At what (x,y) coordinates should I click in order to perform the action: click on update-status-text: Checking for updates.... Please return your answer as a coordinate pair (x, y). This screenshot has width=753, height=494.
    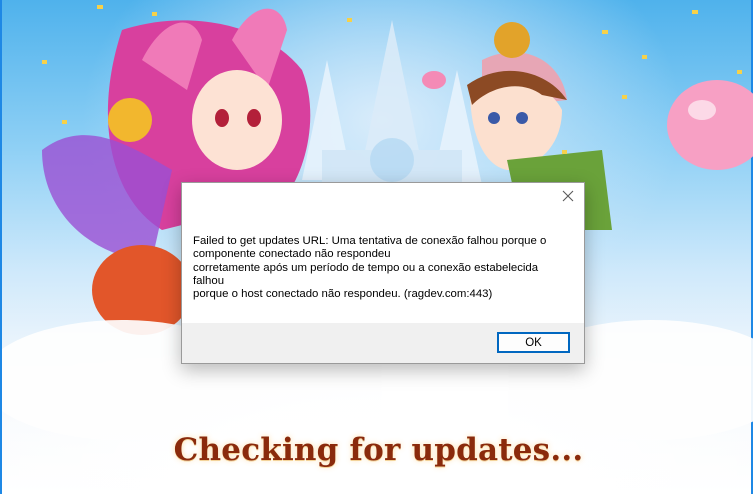
    Looking at the image, I should click on (378, 450).